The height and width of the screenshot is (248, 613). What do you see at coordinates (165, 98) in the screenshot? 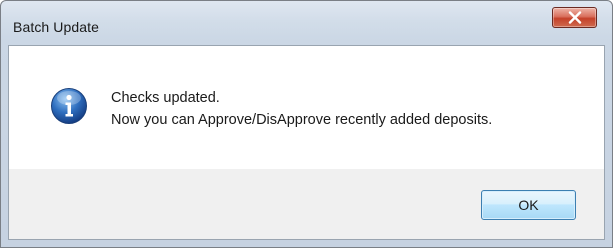
I see `message-line-1: Checks updated.` at bounding box center [165, 98].